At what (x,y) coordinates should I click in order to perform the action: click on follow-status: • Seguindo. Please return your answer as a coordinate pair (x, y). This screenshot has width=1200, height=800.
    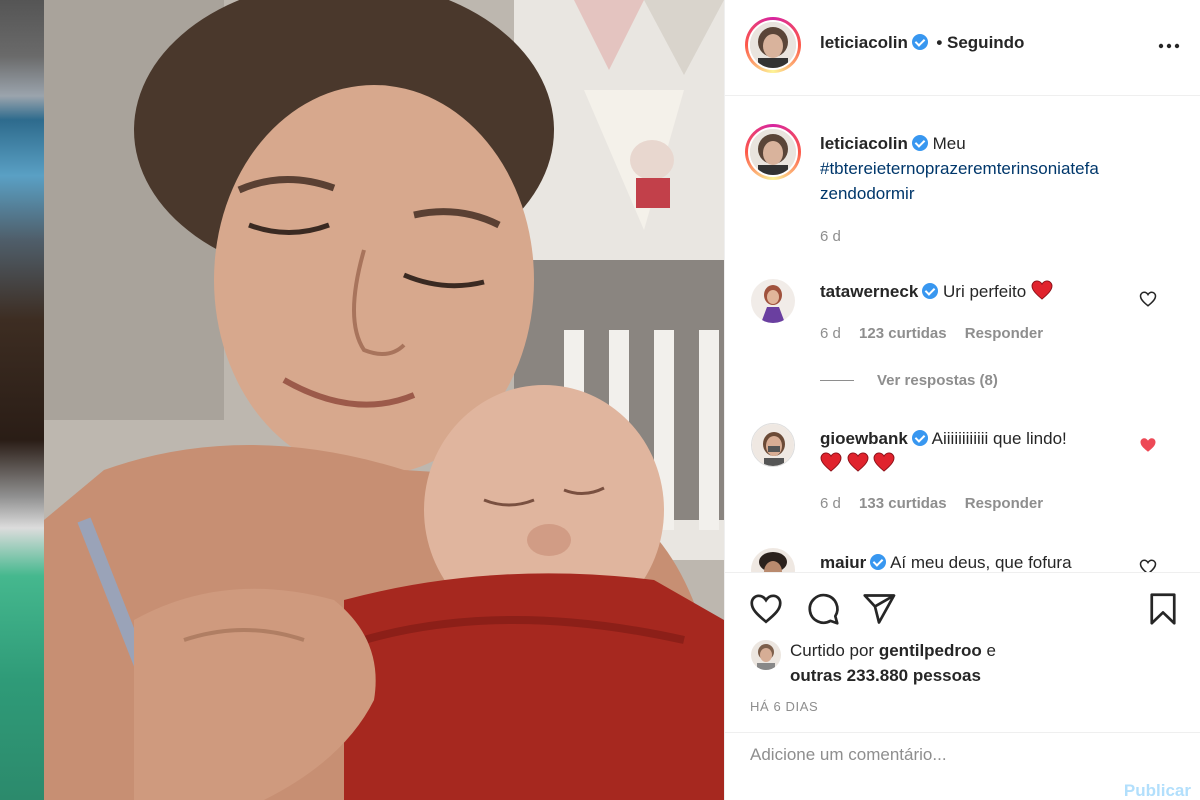
    Looking at the image, I should click on (980, 42).